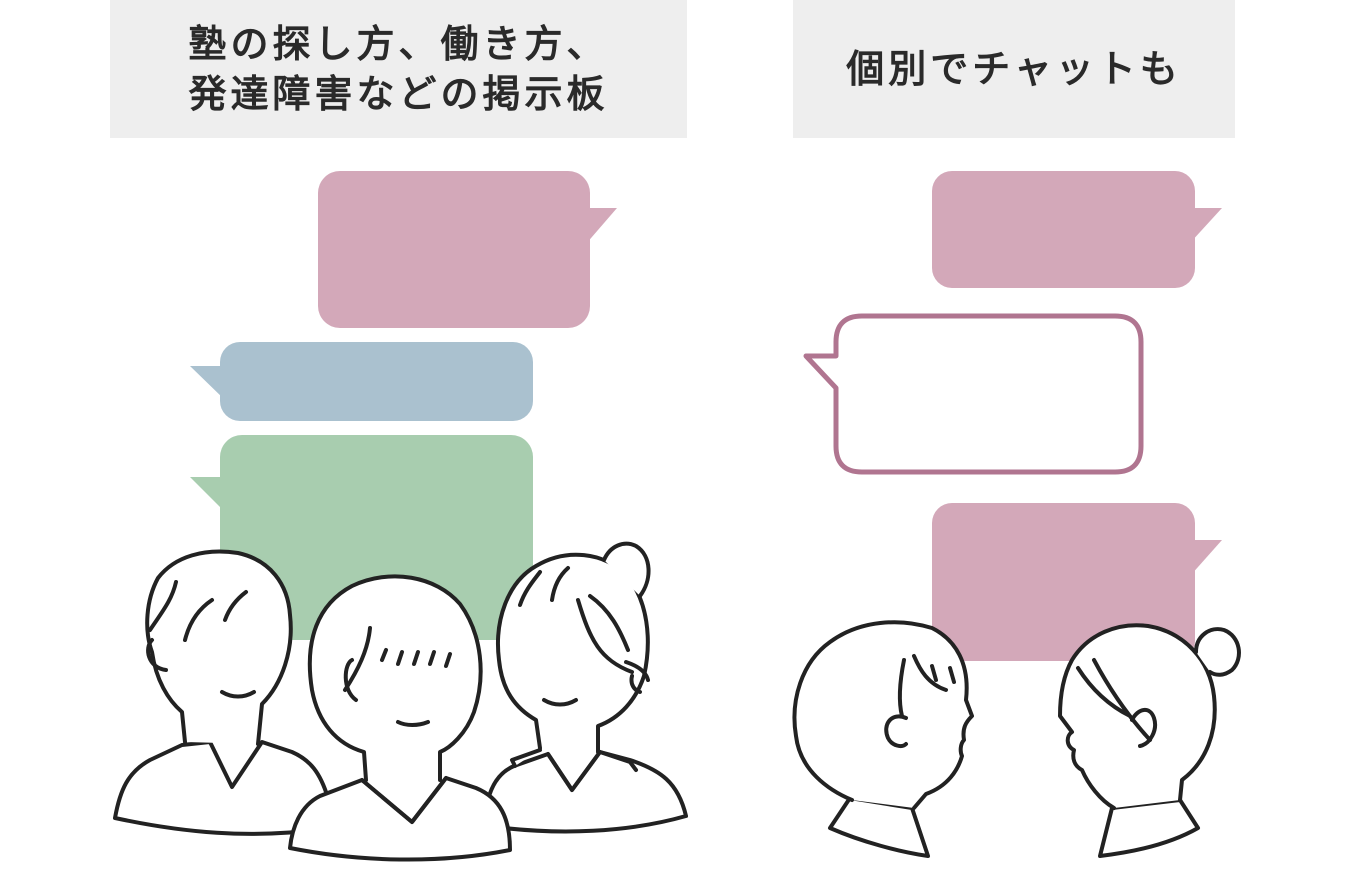  I want to click on person-girl-right, so click(587, 687).